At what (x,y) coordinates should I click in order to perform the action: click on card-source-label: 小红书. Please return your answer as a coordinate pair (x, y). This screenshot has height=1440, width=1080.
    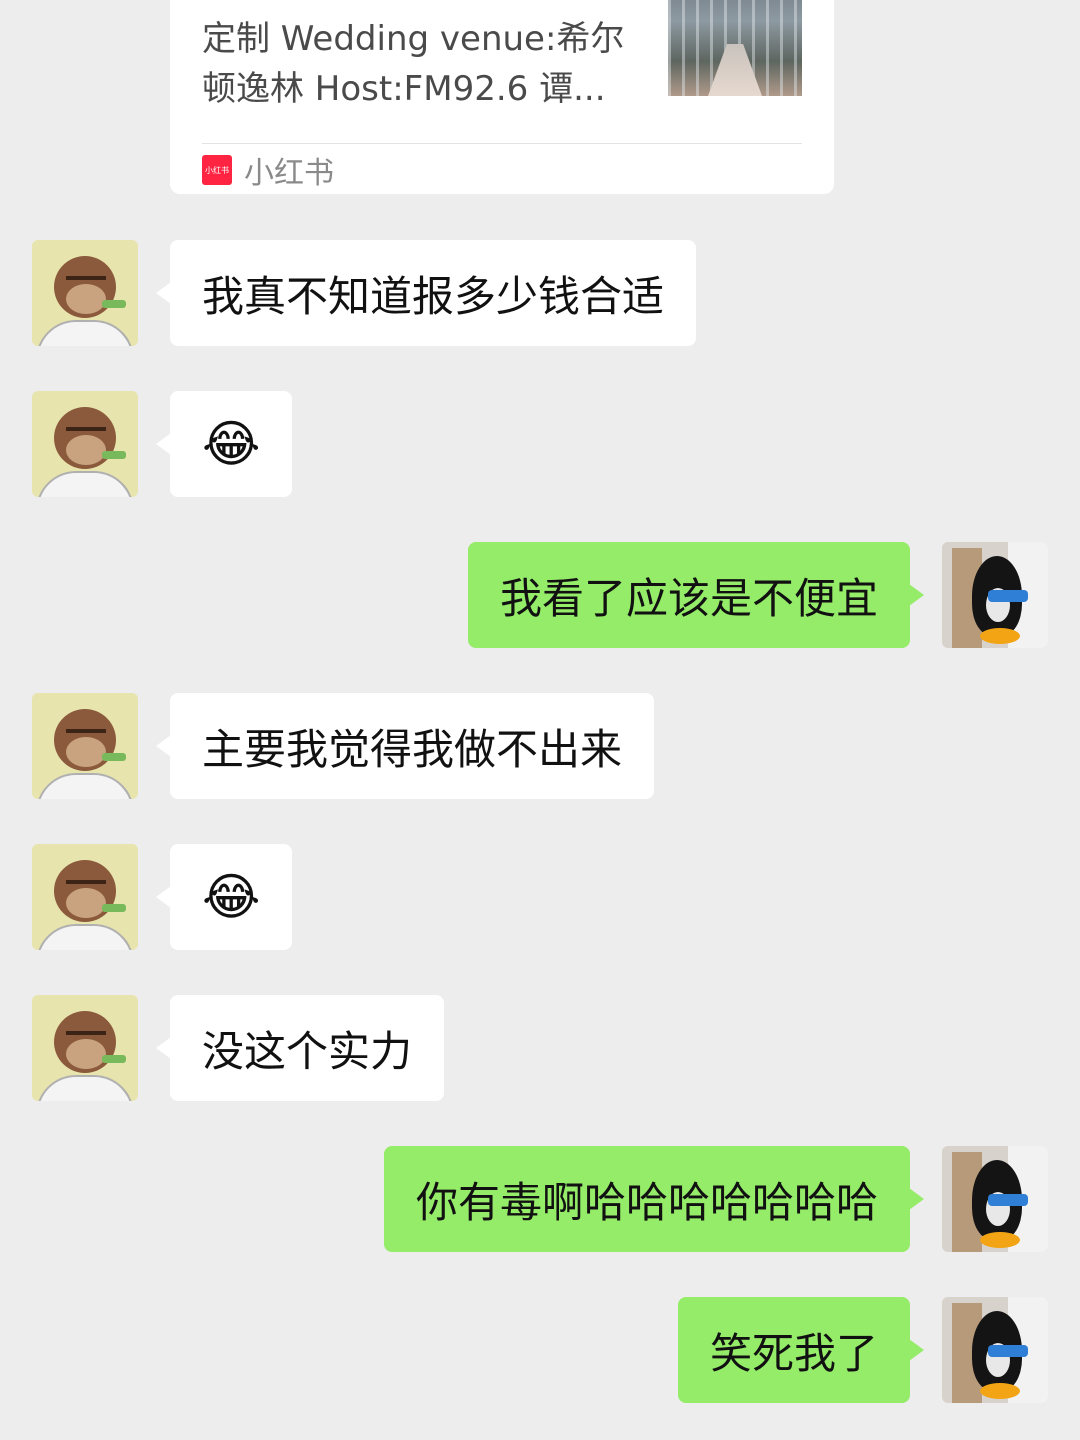
    Looking at the image, I should click on (289, 173).